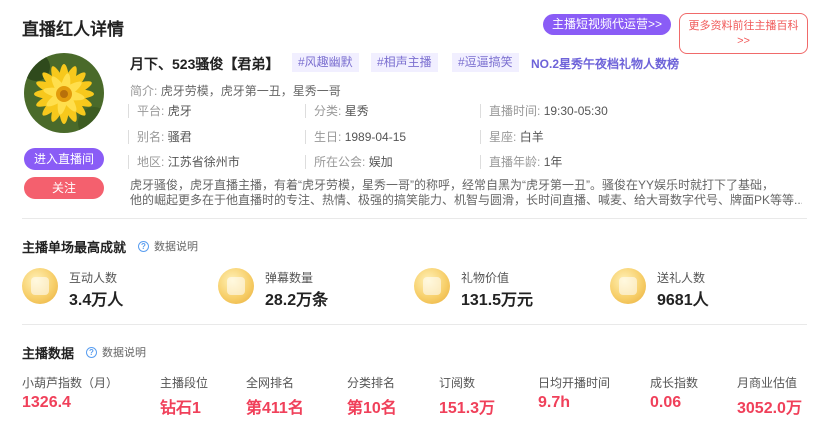  Describe the element at coordinates (325, 62) in the screenshot. I see `tag-humor: #风趣幽默` at that location.